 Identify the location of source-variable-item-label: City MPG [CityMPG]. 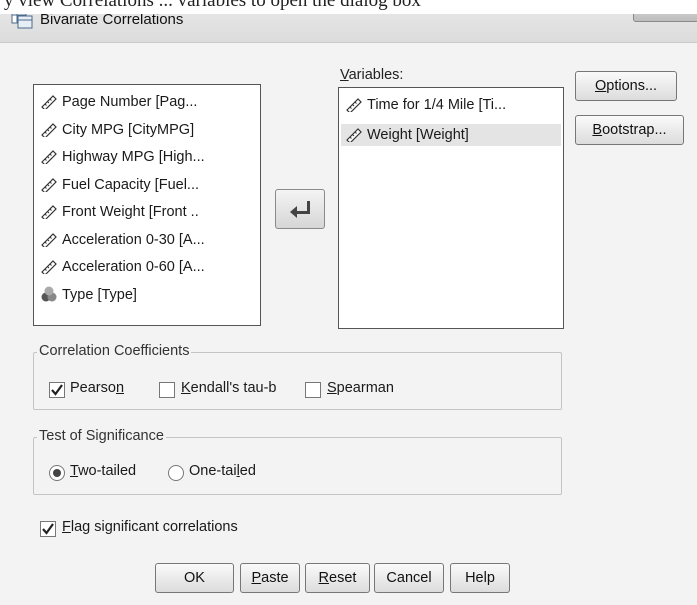
(128, 129).